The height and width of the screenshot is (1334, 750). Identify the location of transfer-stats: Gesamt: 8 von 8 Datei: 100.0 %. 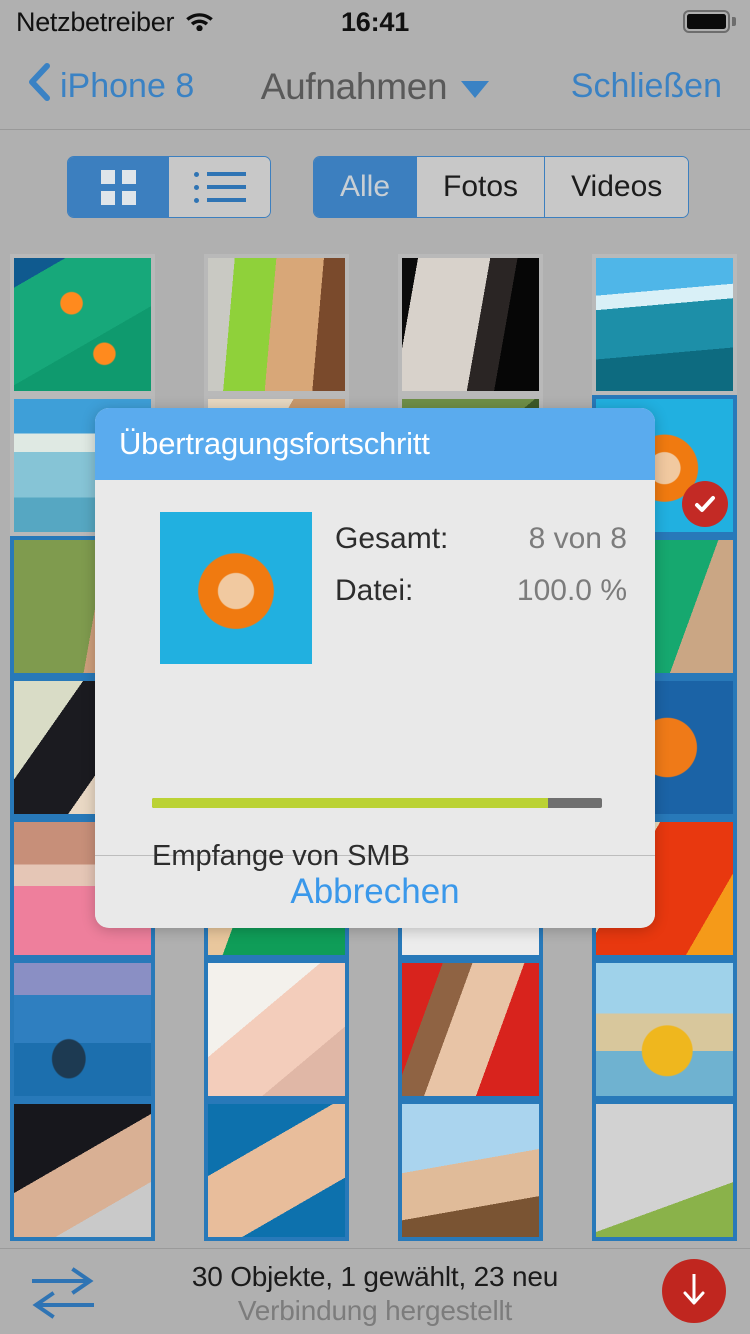
(481, 574).